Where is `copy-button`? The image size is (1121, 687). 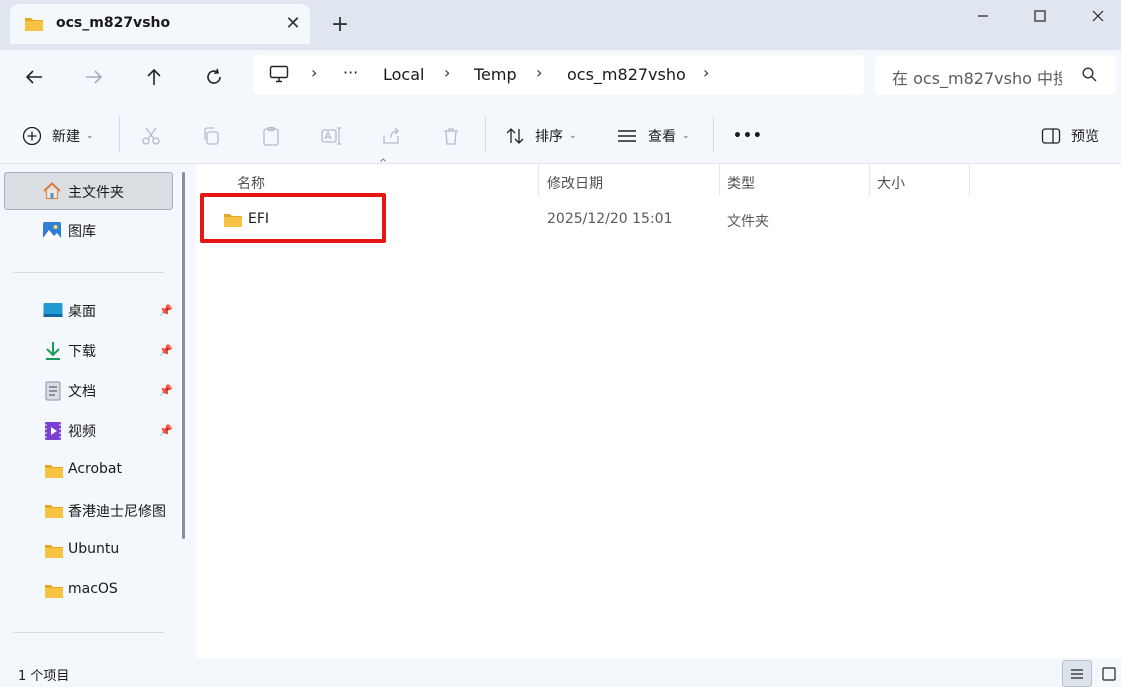 copy-button is located at coordinates (211, 136).